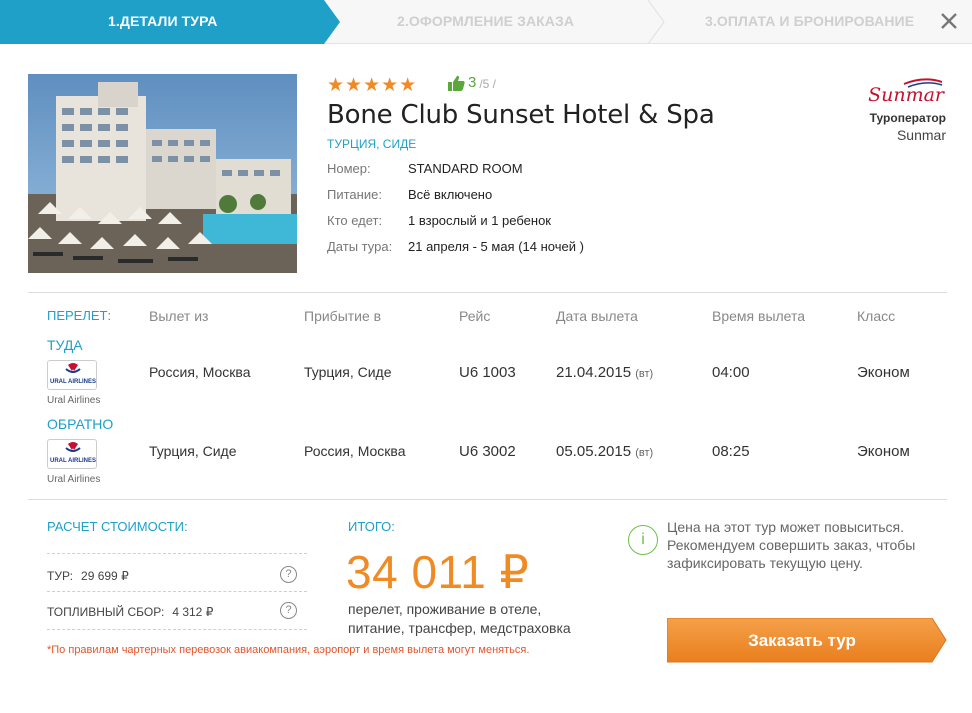  I want to click on leg-time: 08:25, so click(731, 451).